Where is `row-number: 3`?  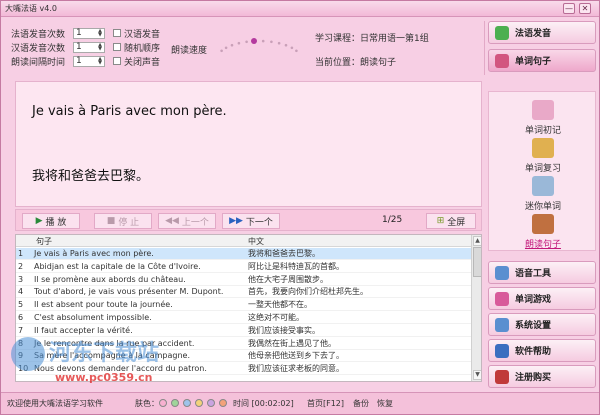
row-number: 3 is located at coordinates (21, 279).